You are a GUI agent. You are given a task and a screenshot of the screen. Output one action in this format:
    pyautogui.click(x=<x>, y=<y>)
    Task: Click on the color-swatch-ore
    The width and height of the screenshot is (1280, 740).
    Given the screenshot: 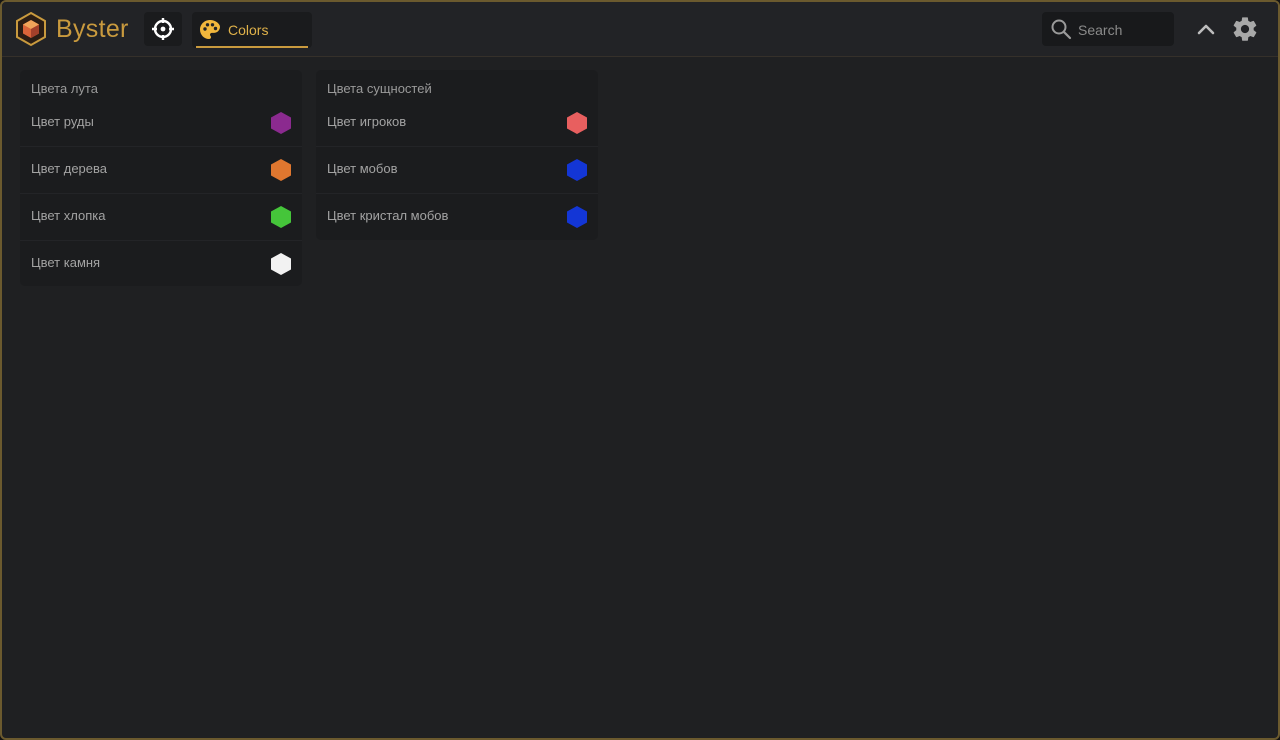 What is the action you would take?
    pyautogui.click(x=281, y=123)
    